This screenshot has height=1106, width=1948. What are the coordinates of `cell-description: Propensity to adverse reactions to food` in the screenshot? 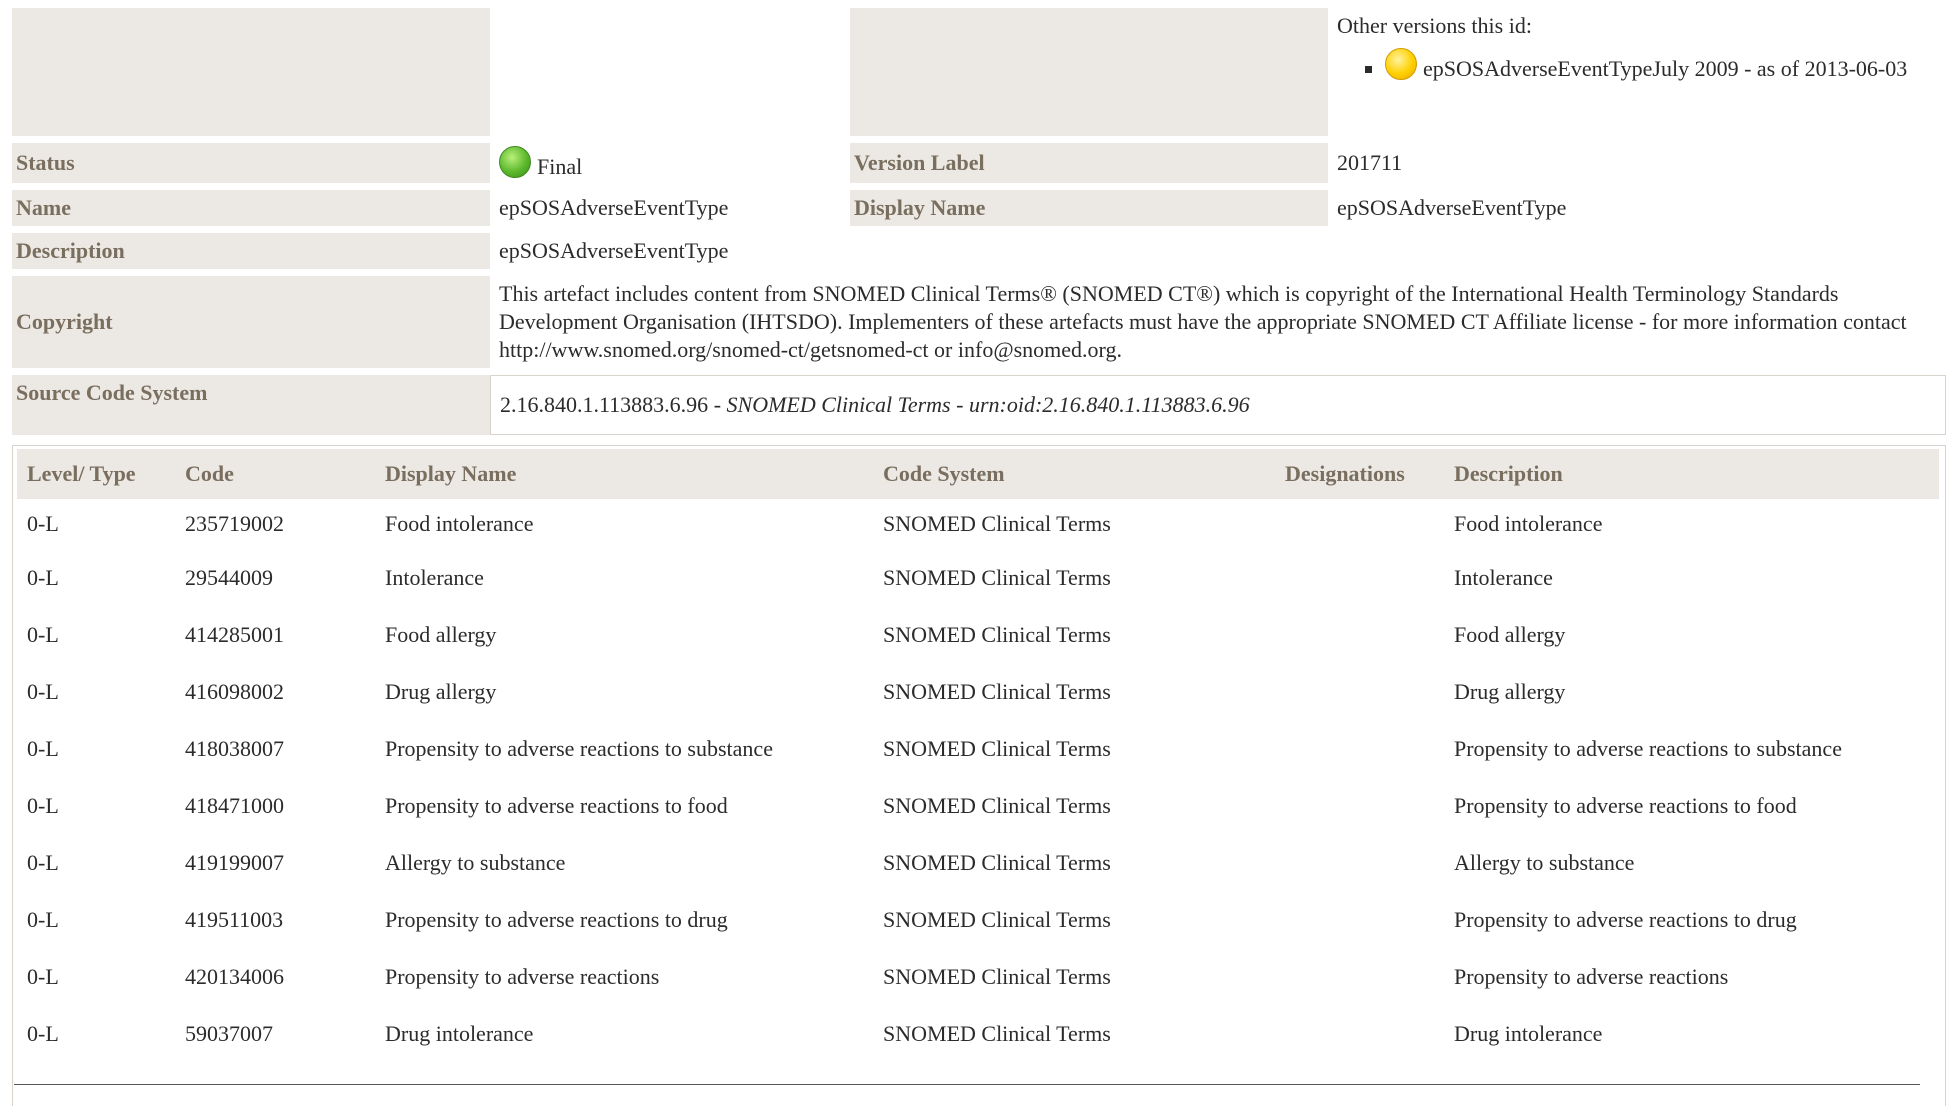 It's located at (1625, 805).